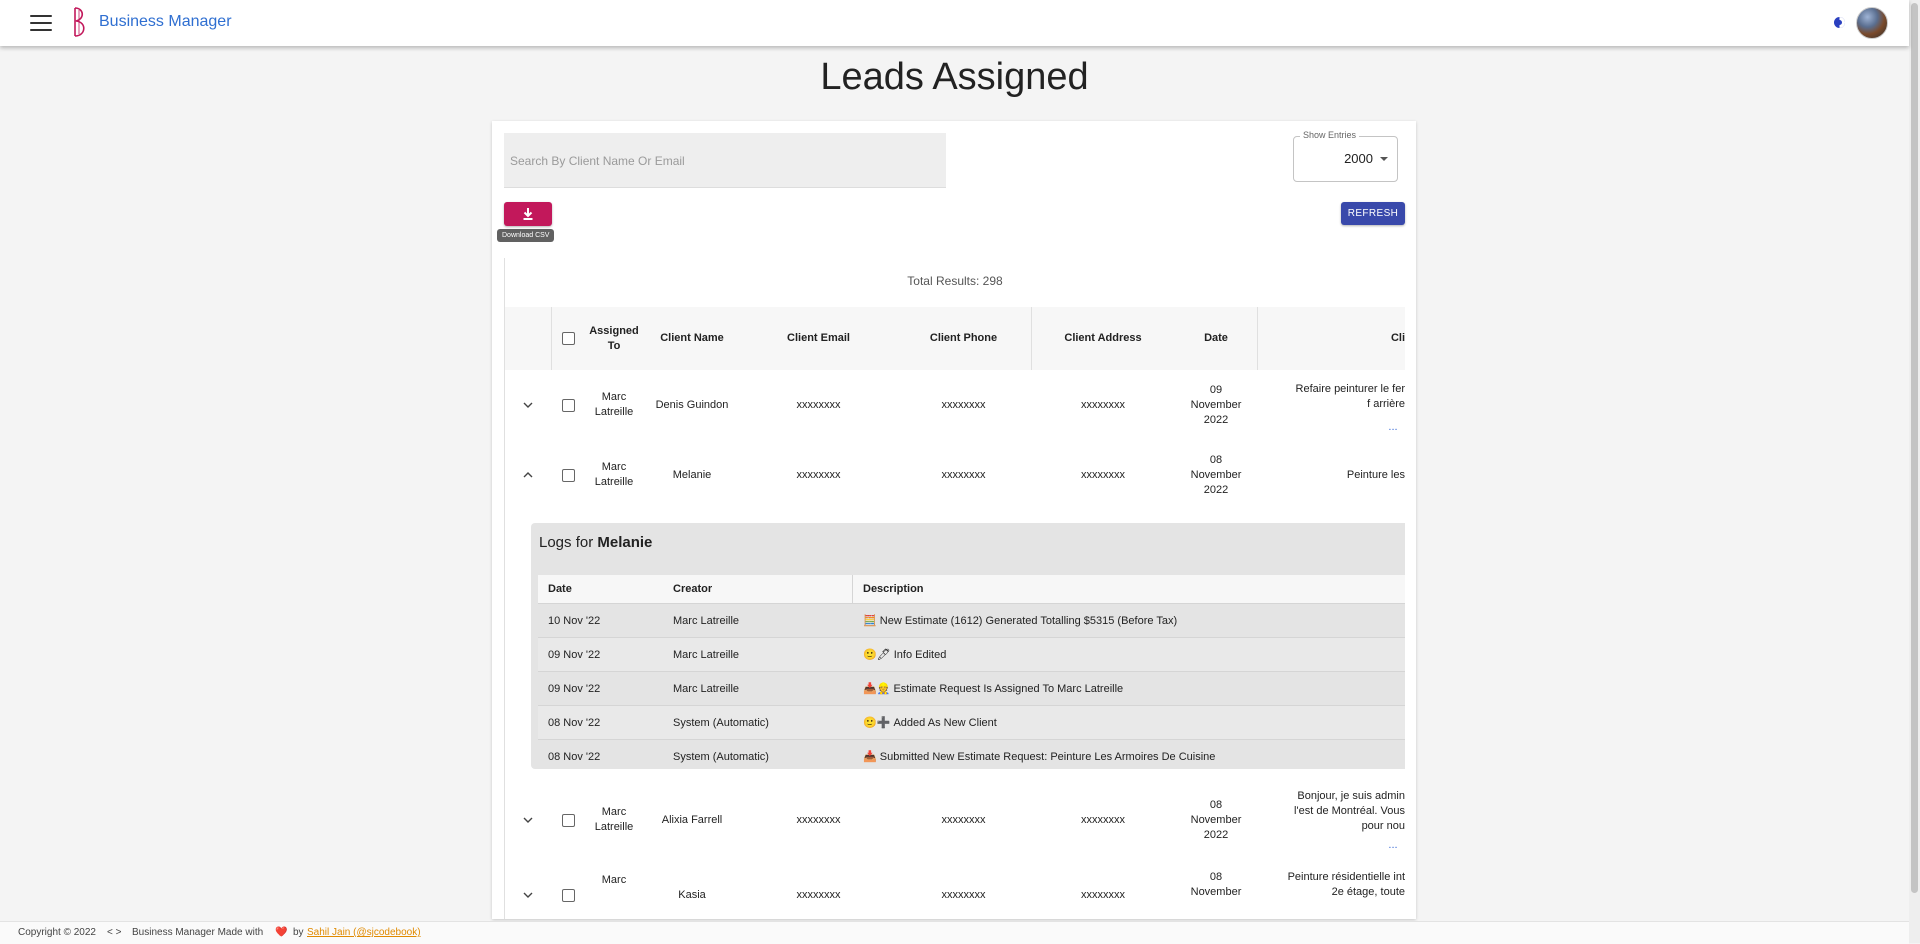 This screenshot has width=1920, height=944. Describe the element at coordinates (963, 338) in the screenshot. I see `header-client-phone: Client Phone` at that location.